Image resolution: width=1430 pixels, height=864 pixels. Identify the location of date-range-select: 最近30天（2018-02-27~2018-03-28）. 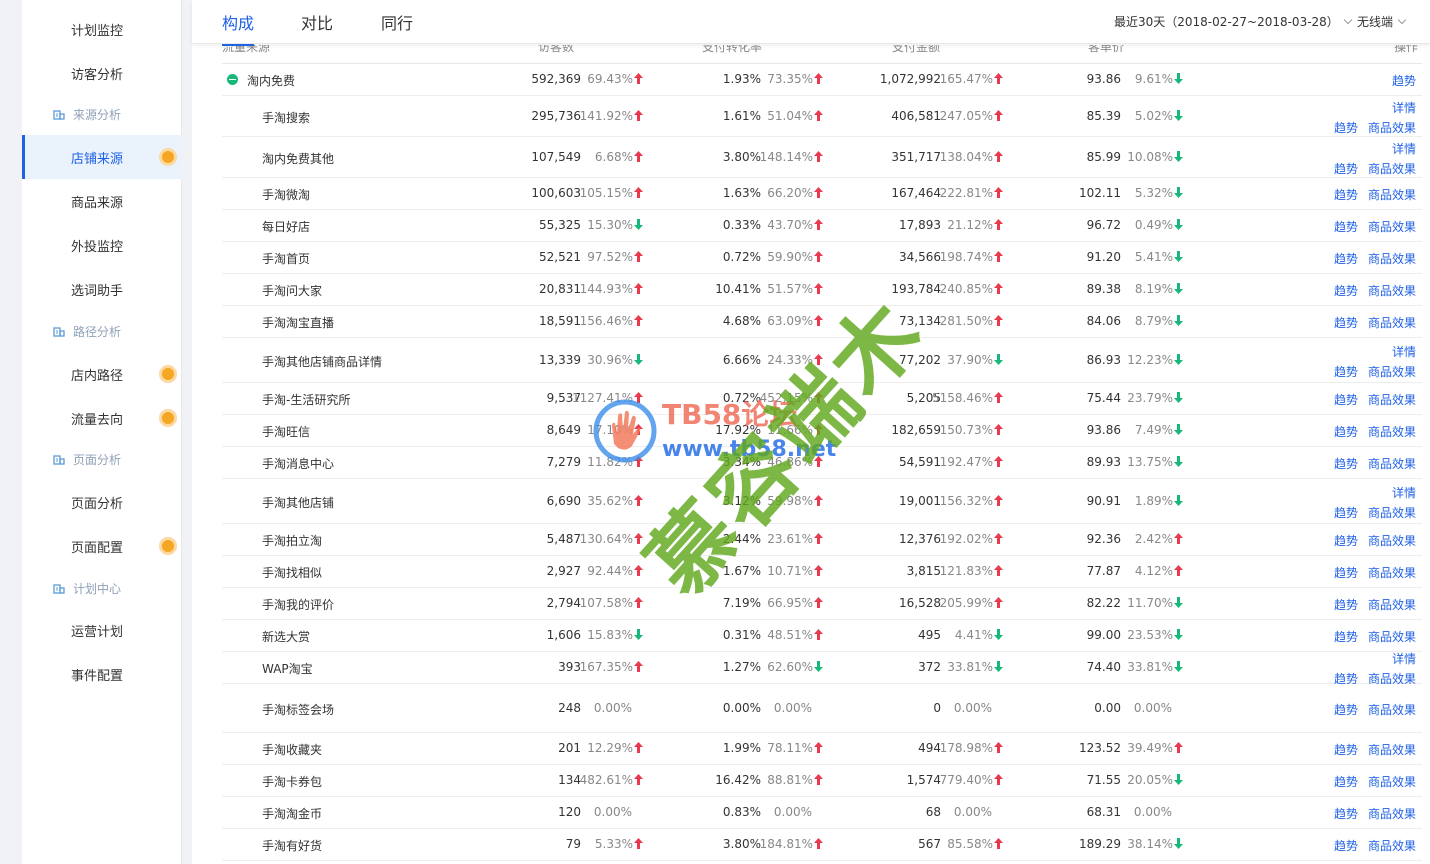
(1233, 21).